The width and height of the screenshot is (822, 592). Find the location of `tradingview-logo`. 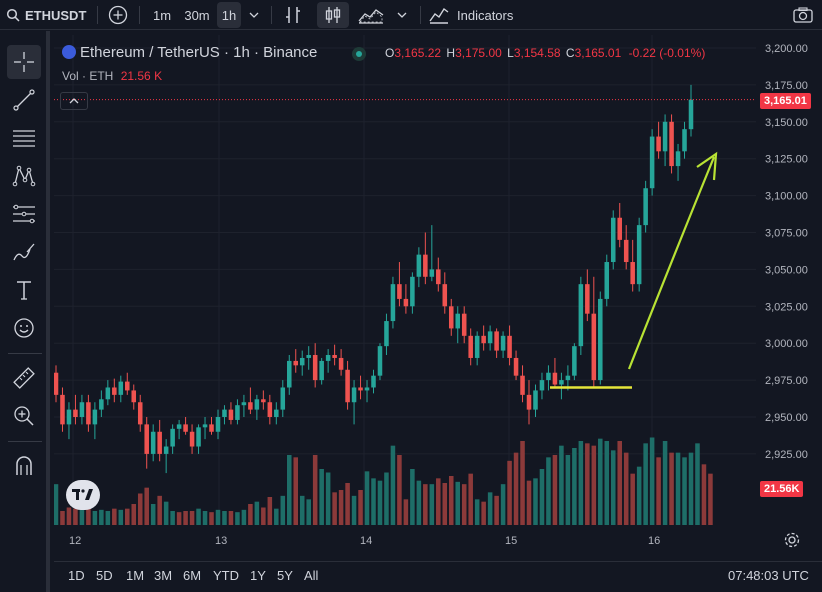

tradingview-logo is located at coordinates (83, 495).